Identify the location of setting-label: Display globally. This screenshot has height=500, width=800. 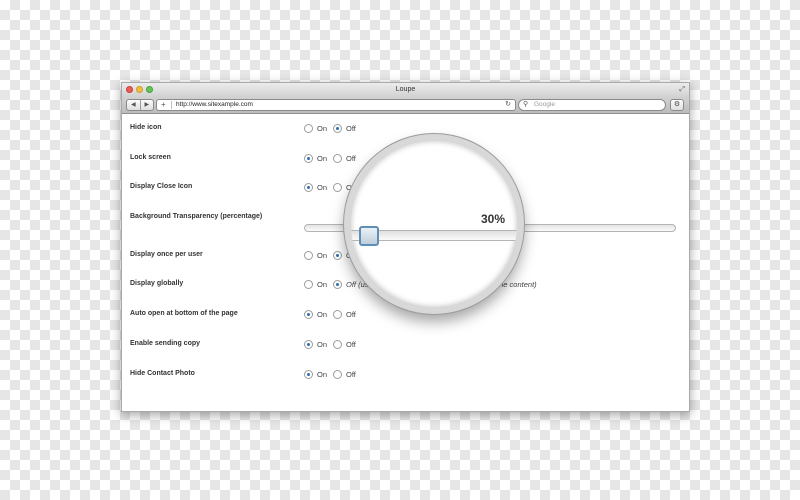
(157, 283).